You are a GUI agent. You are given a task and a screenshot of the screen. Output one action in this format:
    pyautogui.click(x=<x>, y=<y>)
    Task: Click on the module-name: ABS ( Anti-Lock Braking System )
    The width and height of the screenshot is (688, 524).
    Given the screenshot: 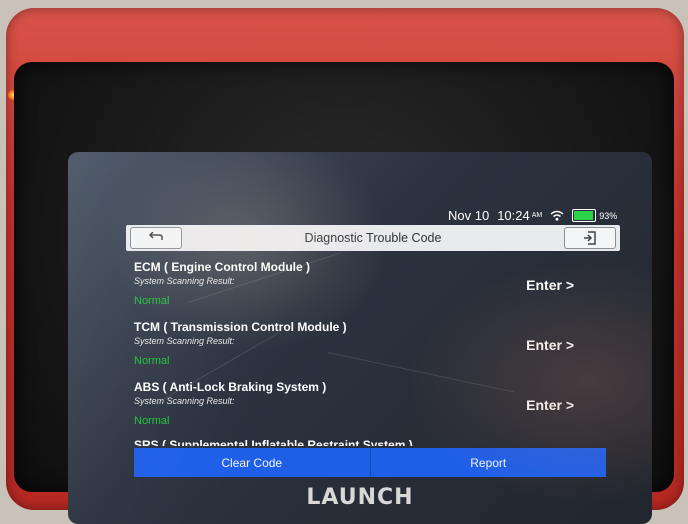 What is the action you would take?
    pyautogui.click(x=230, y=387)
    